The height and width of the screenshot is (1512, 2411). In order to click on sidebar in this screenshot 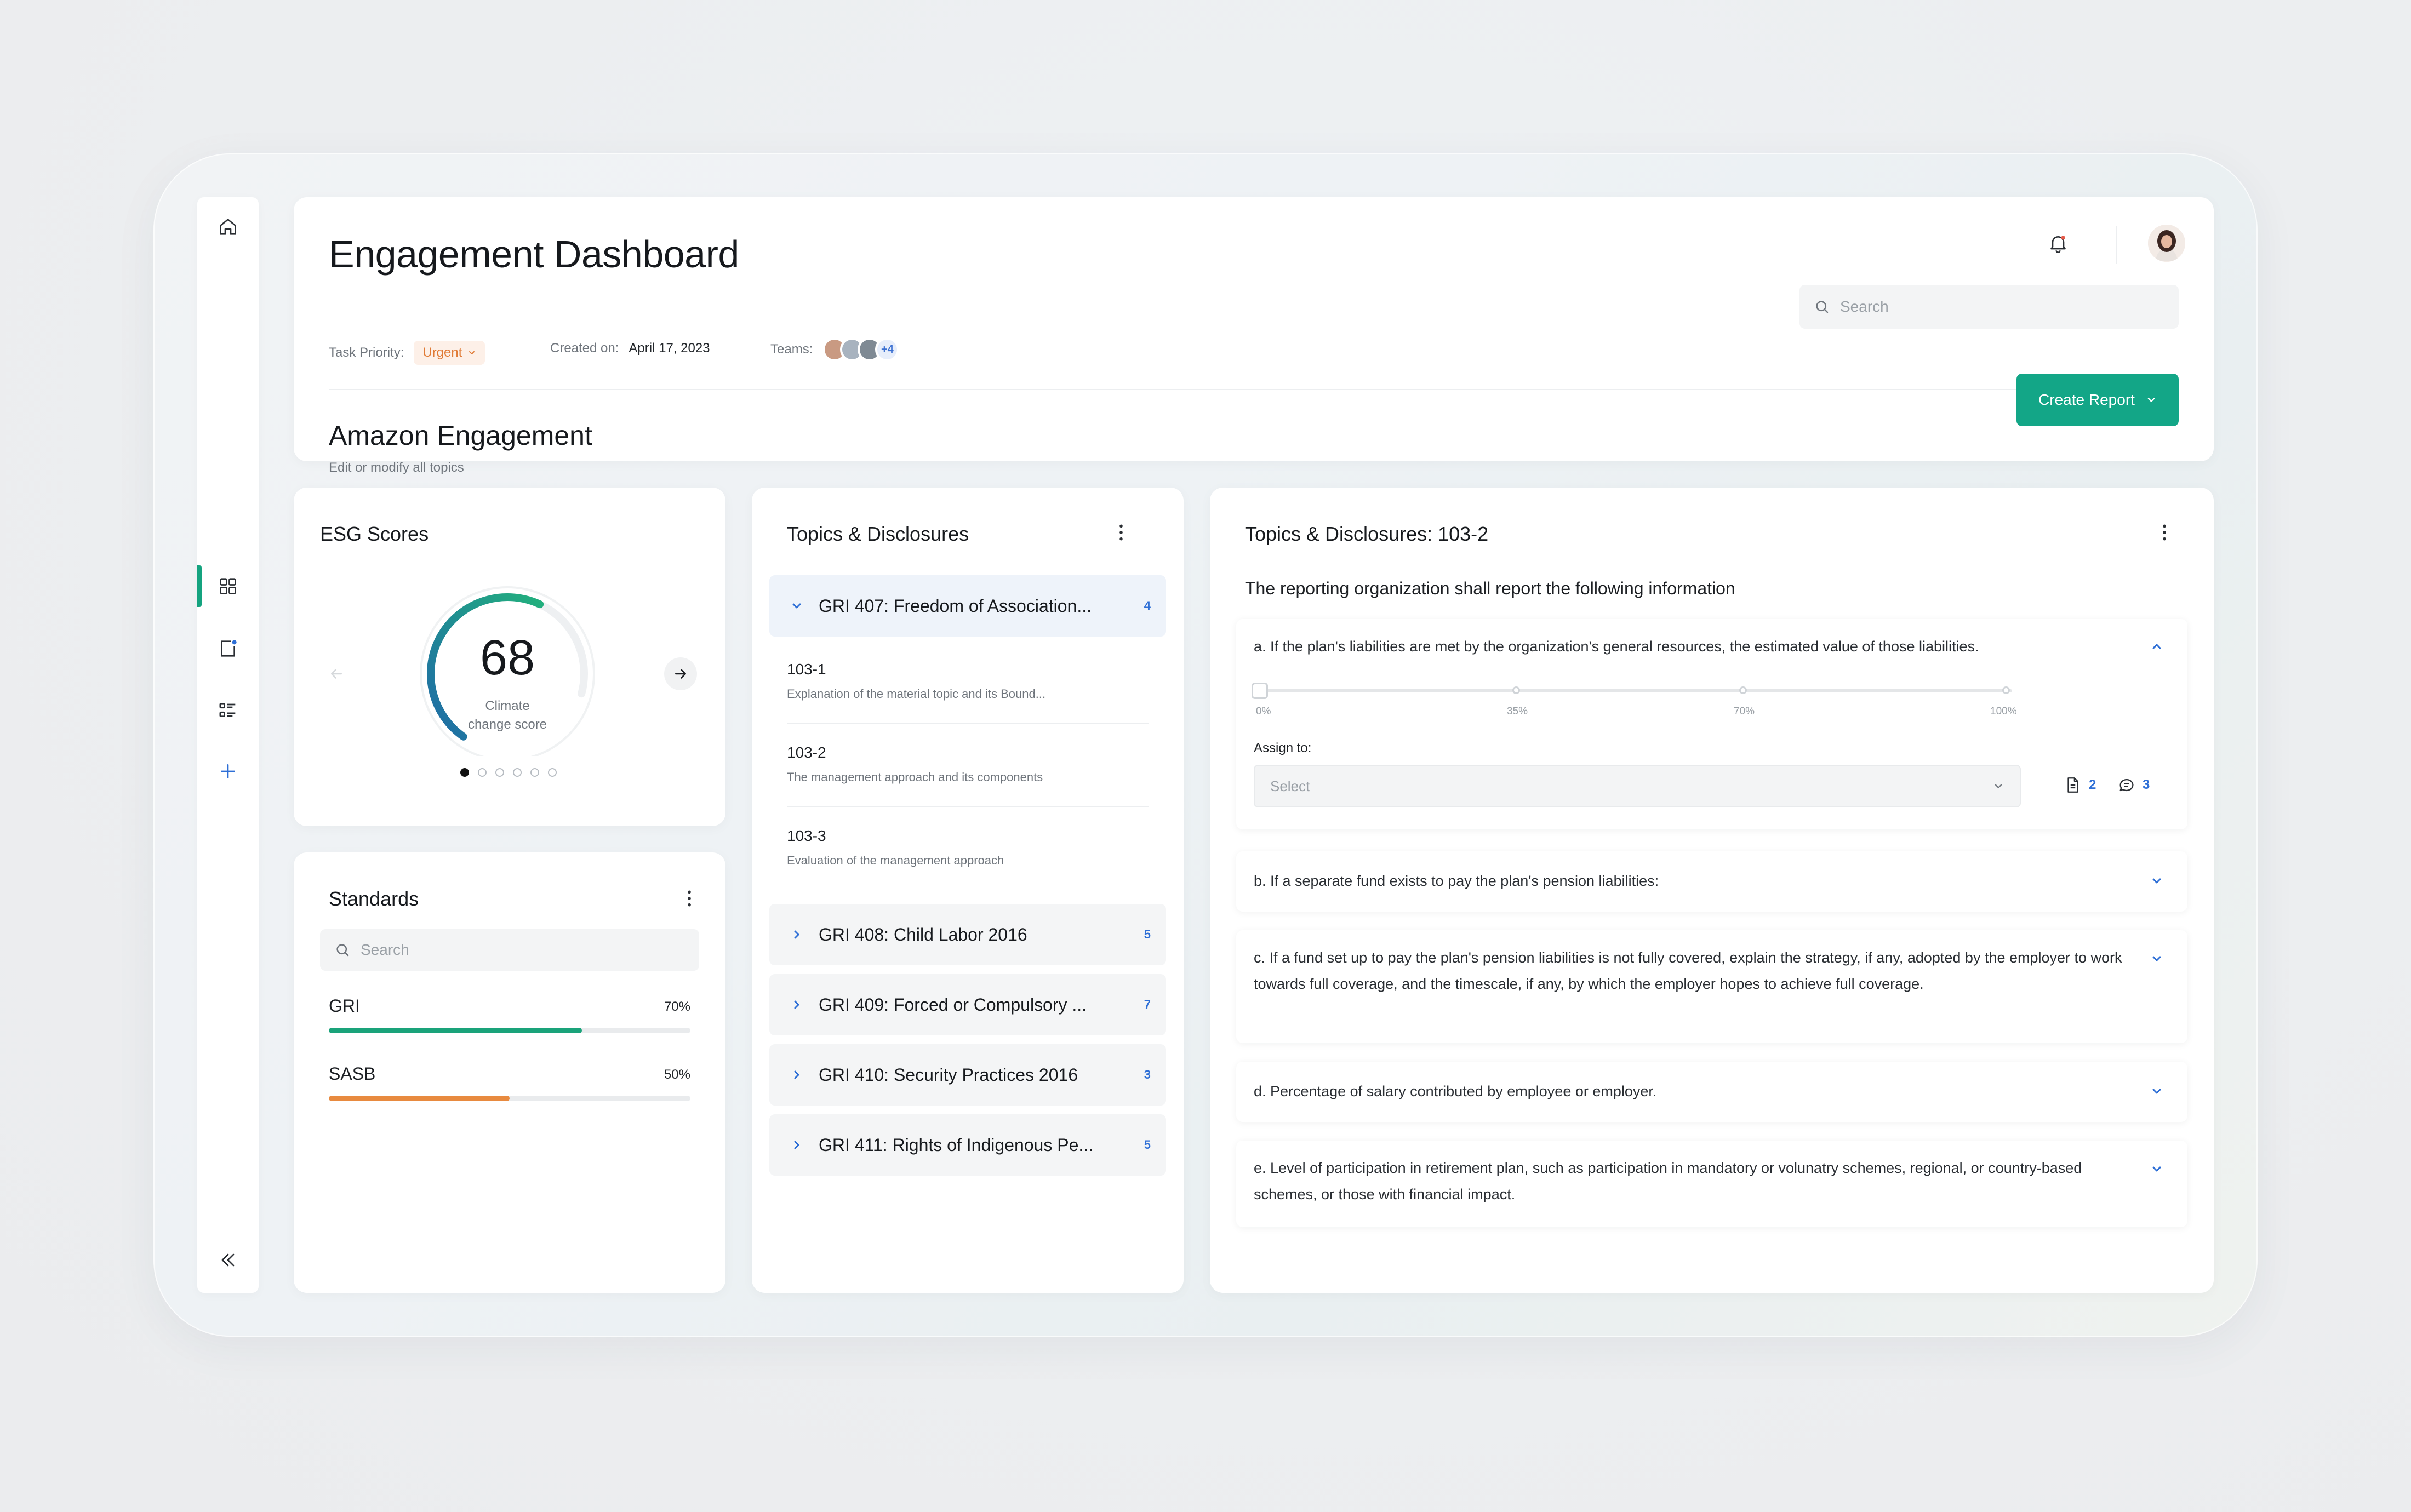, I will do `click(228, 745)`.